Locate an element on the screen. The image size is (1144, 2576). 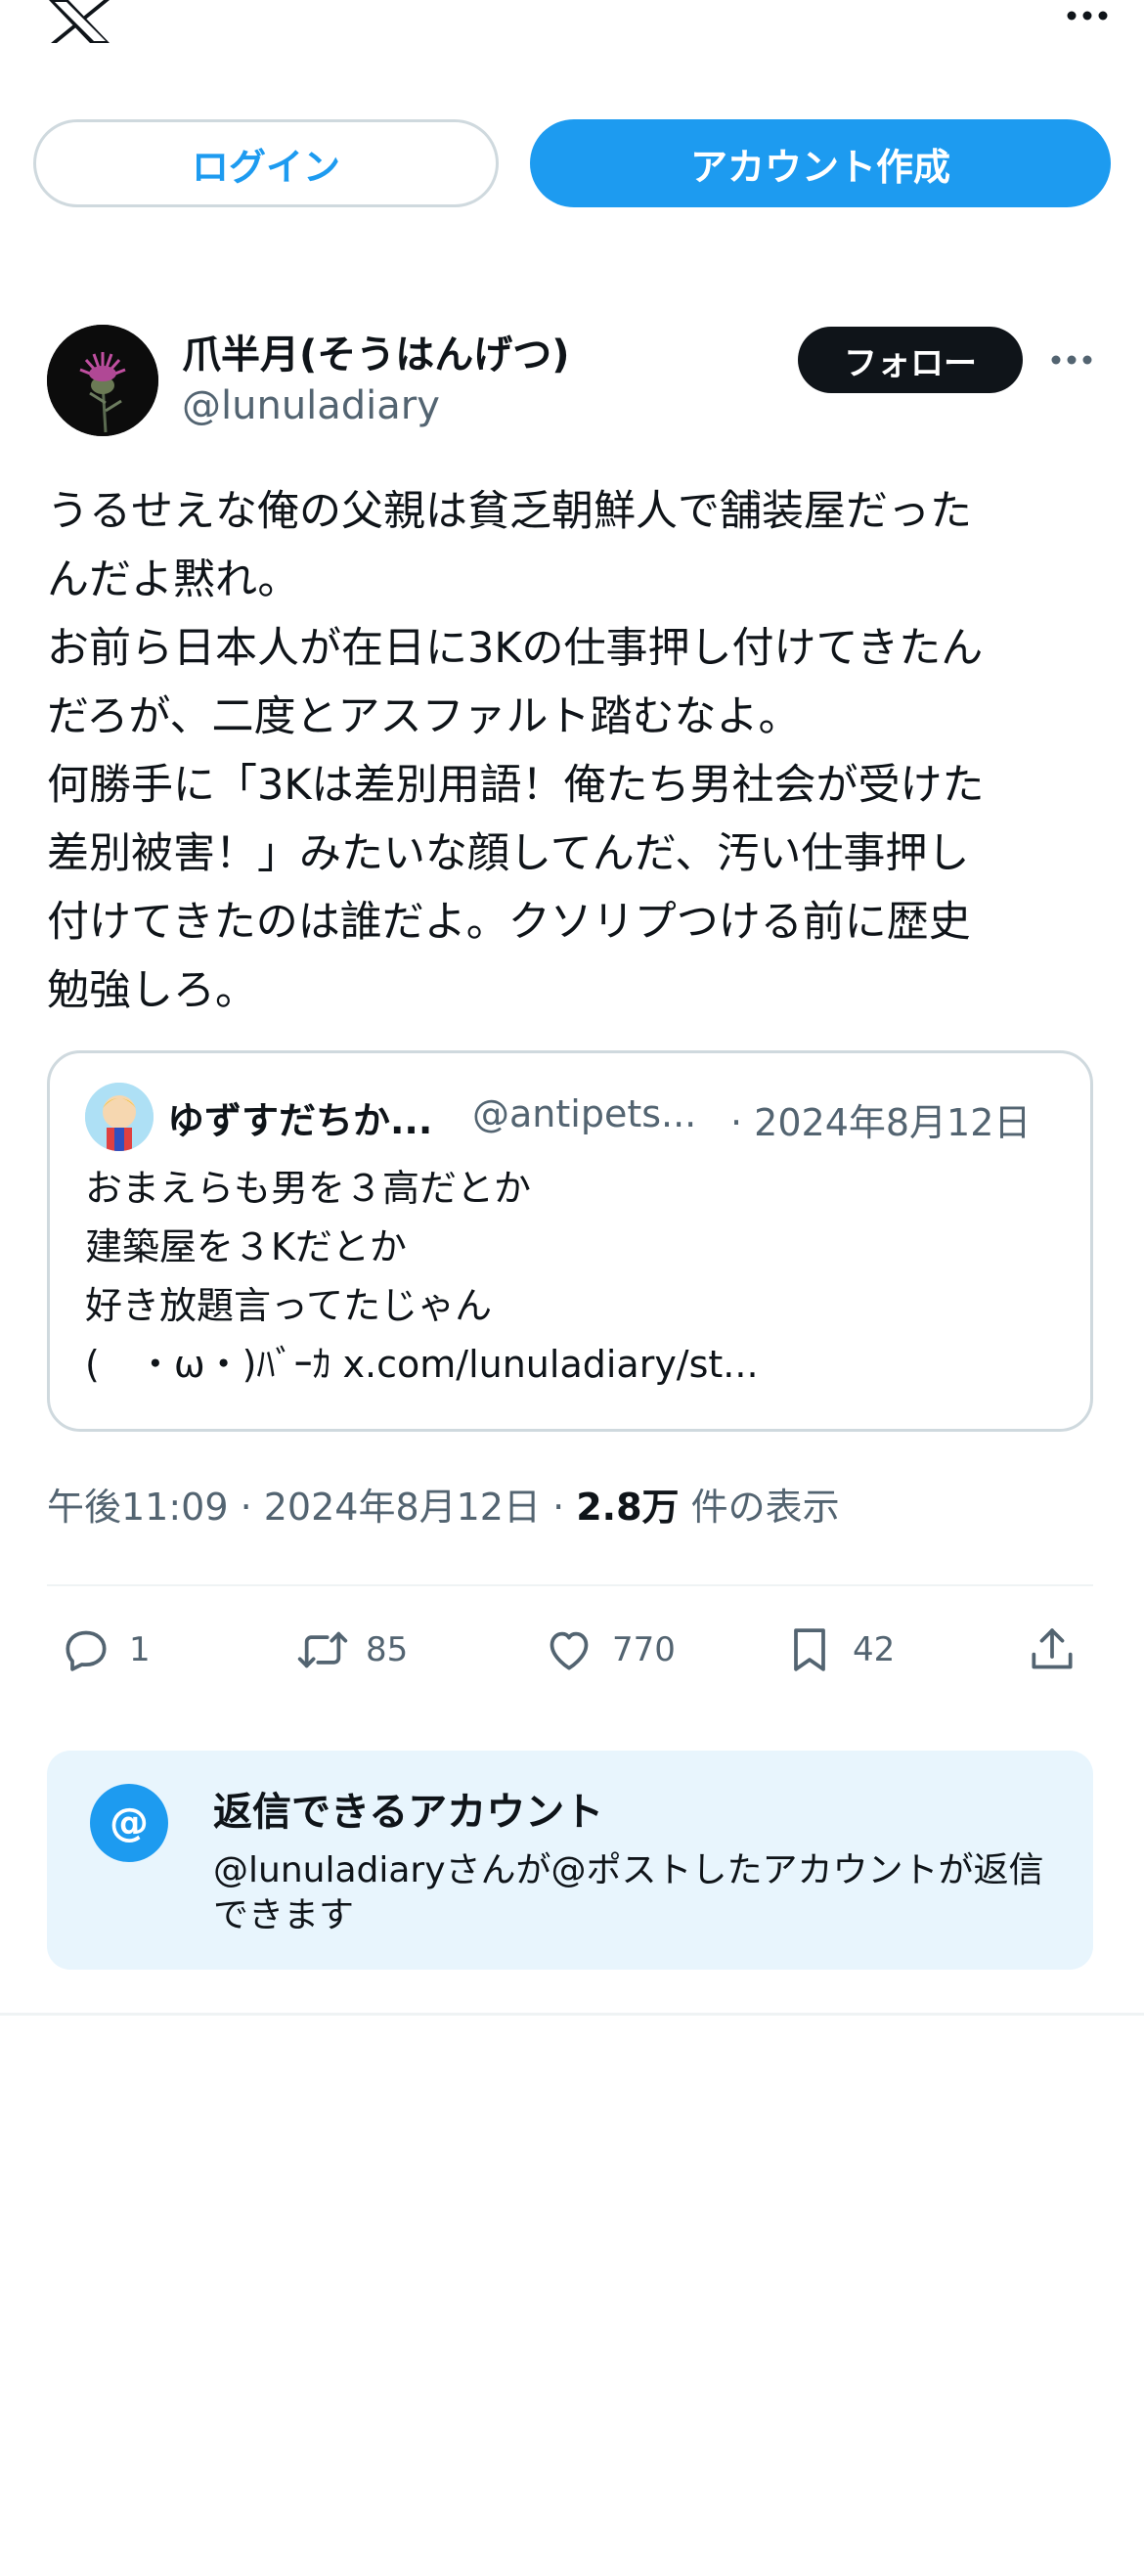
author-handle: @lunuladiary is located at coordinates (311, 405).